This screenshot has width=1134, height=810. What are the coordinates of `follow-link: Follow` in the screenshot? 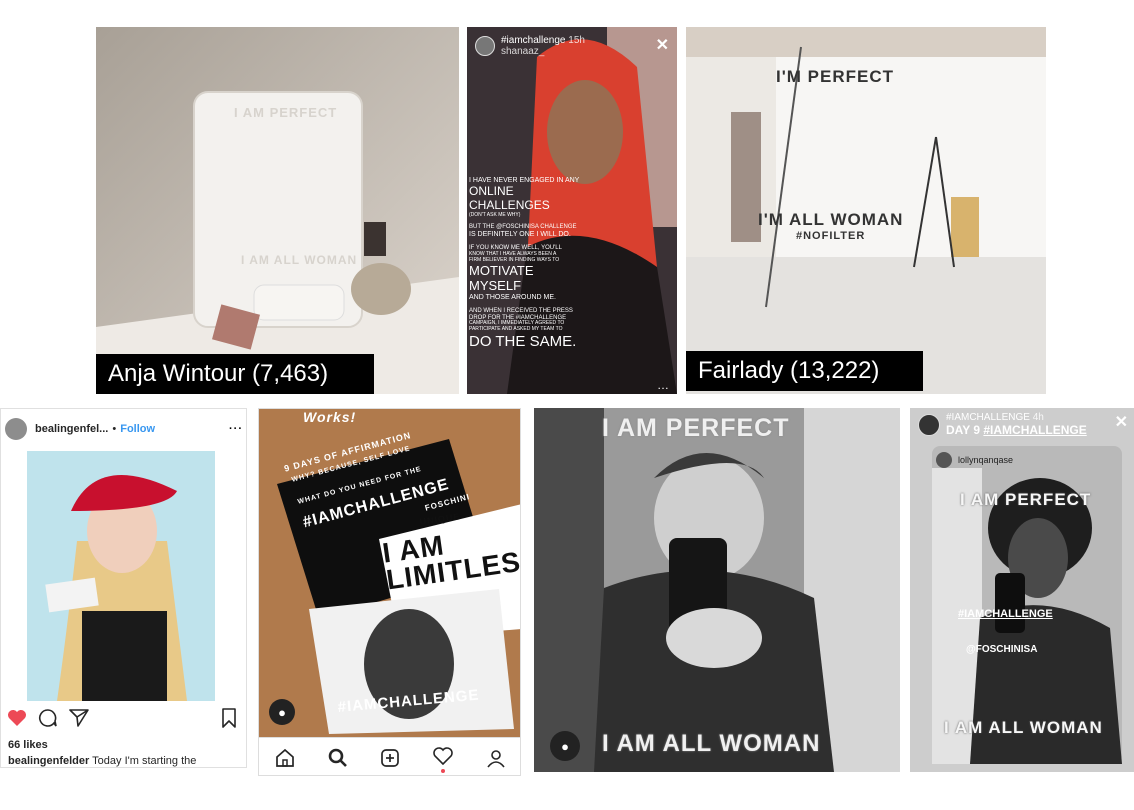 It's located at (137, 429).